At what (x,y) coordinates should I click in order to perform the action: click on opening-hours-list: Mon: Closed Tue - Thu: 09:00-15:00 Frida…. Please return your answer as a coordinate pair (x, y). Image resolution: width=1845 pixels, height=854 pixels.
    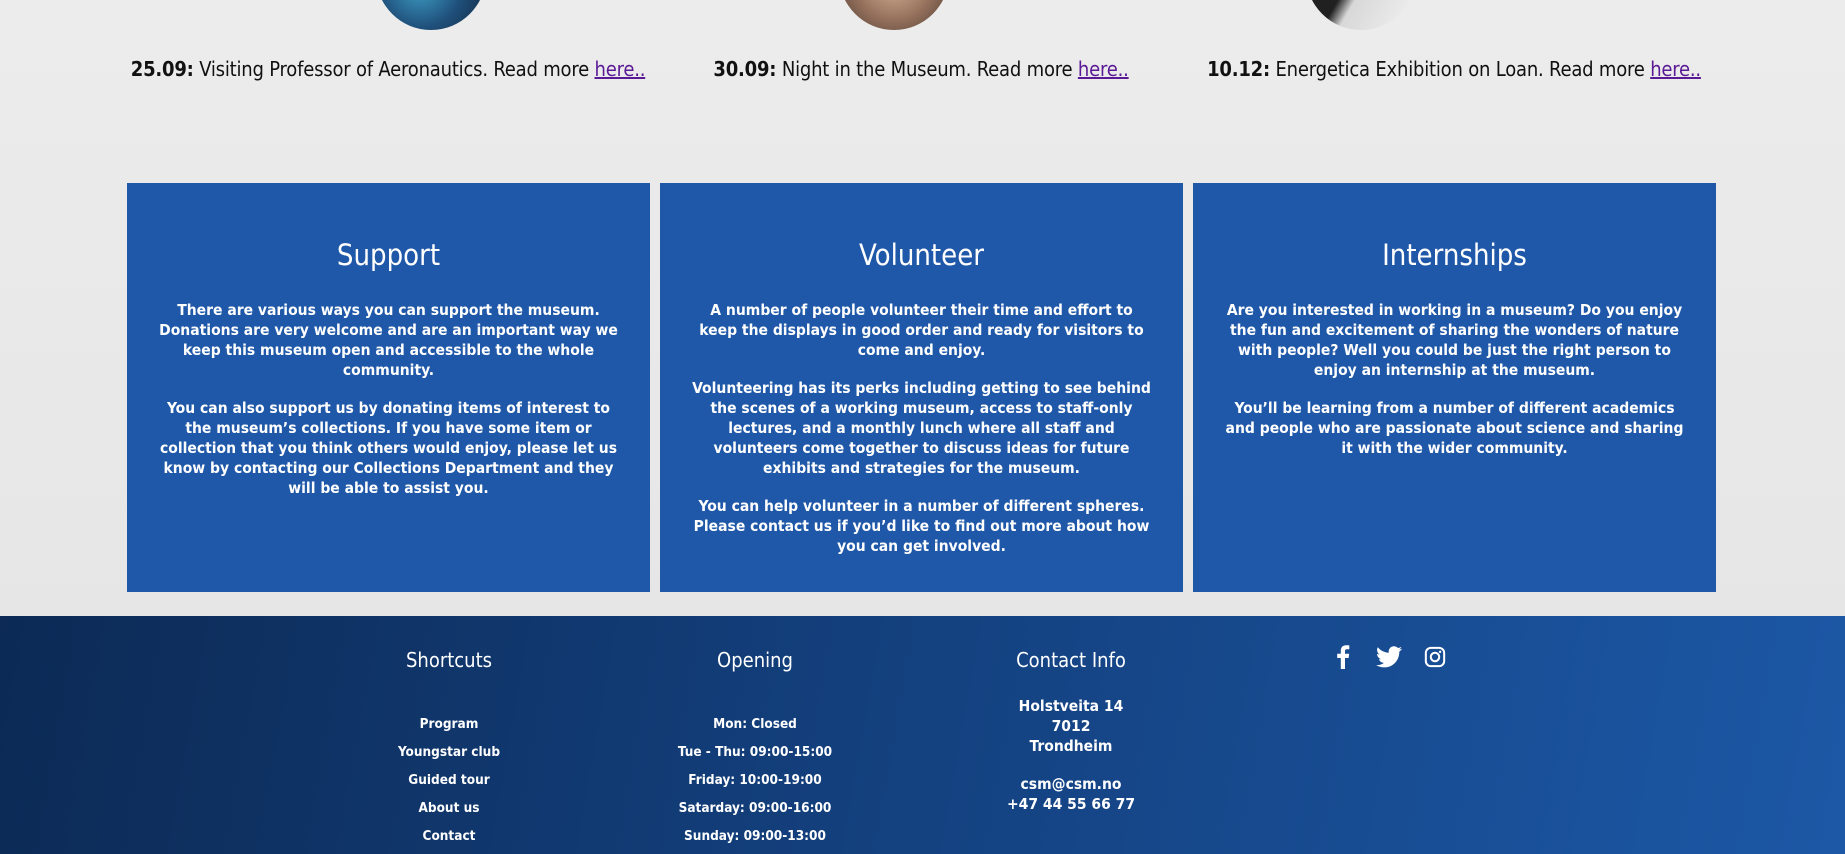
    Looking at the image, I should click on (755, 780).